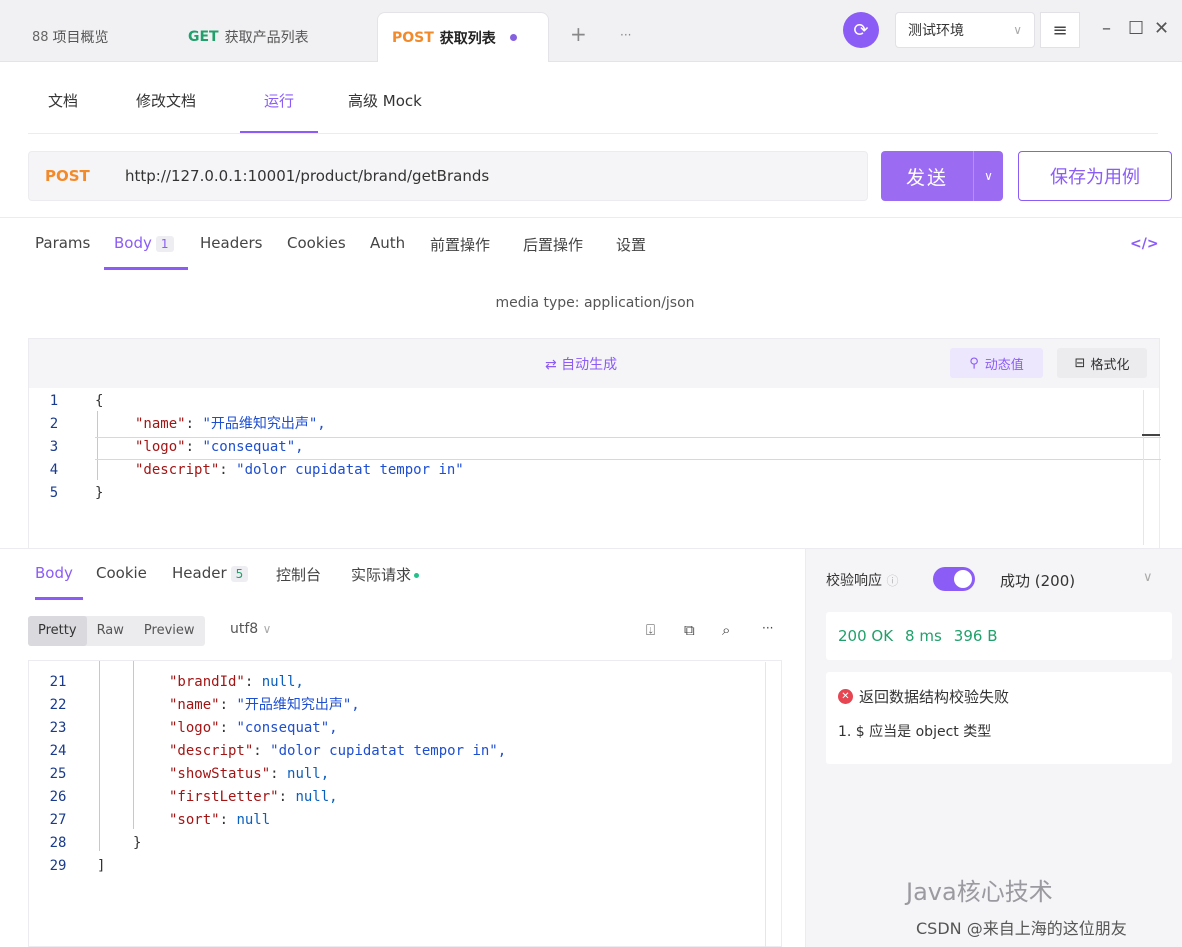  What do you see at coordinates (862, 581) in the screenshot?
I see `validate-response-label: 校验响应 ⓘ` at bounding box center [862, 581].